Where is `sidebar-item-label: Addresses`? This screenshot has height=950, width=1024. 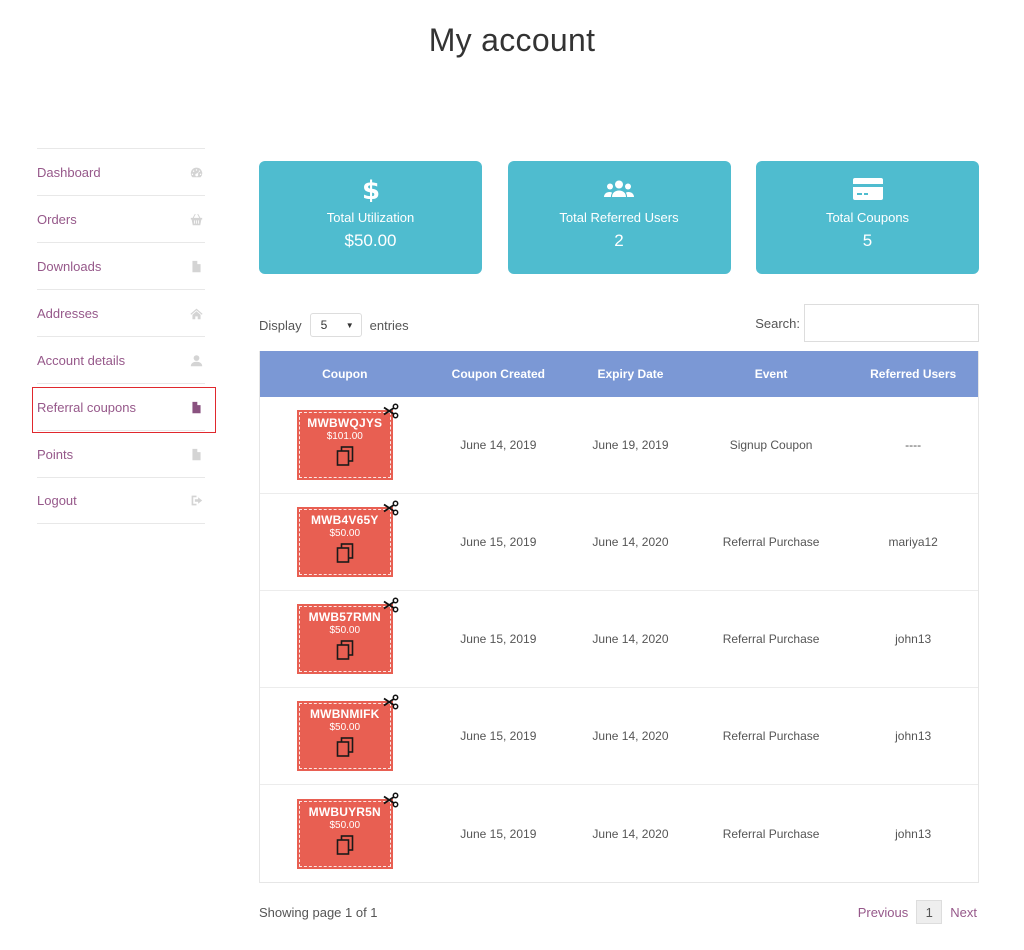
sidebar-item-label: Addresses is located at coordinates (68, 313).